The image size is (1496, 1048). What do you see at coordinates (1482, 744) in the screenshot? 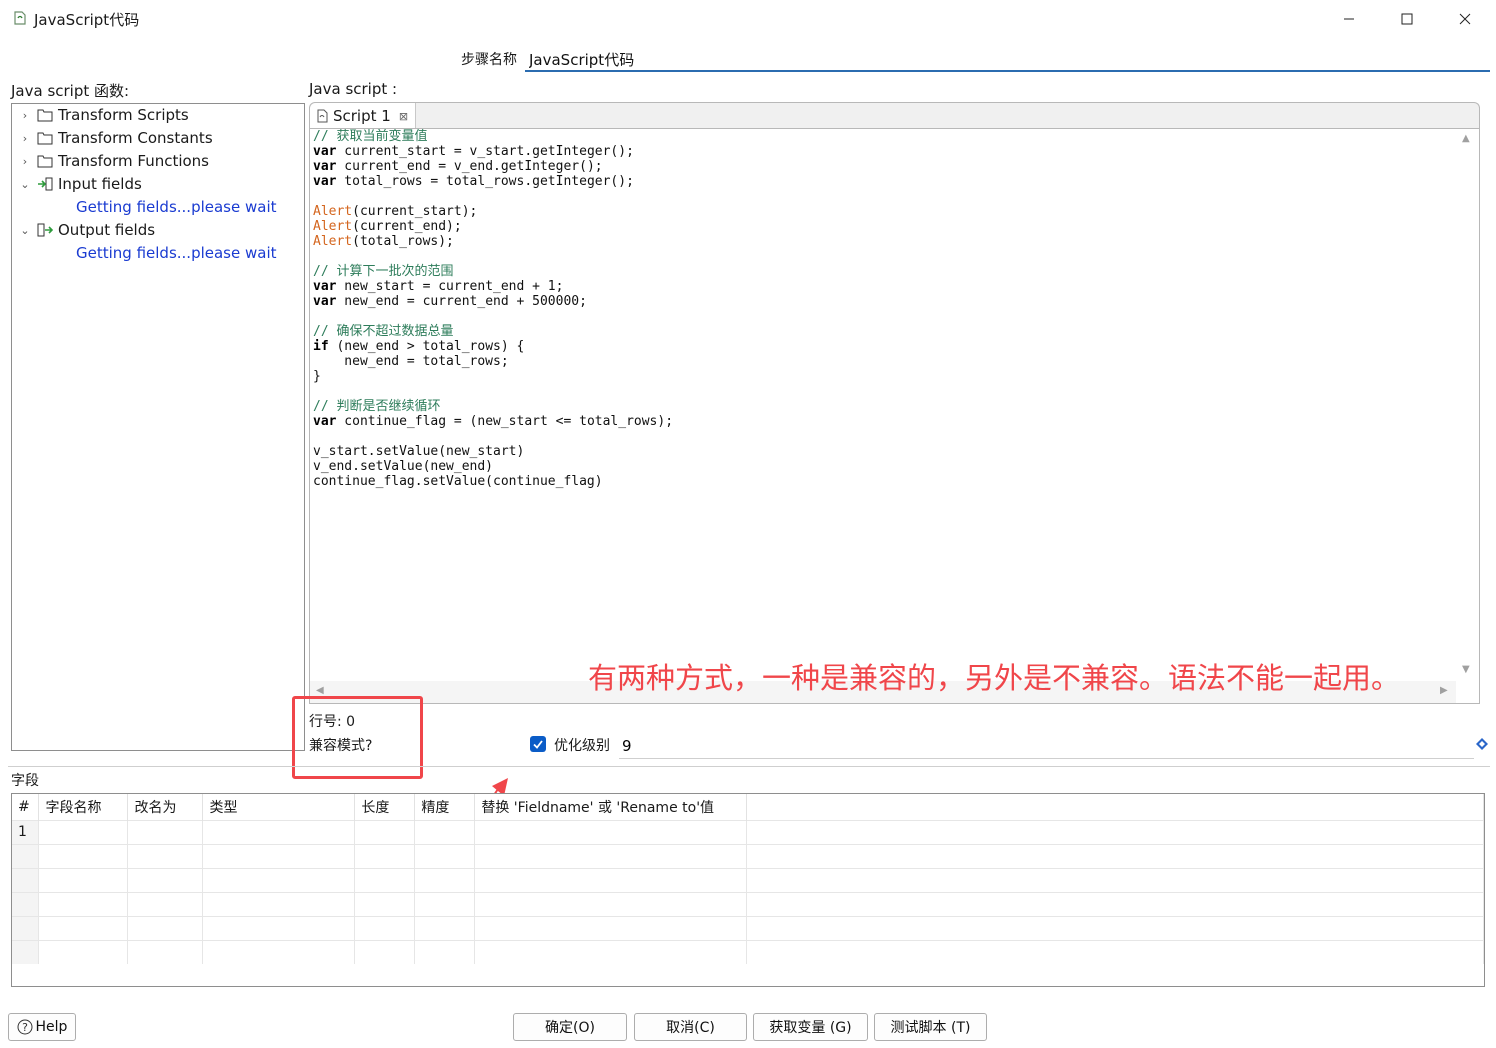
I see `variable-diamond-icon` at bounding box center [1482, 744].